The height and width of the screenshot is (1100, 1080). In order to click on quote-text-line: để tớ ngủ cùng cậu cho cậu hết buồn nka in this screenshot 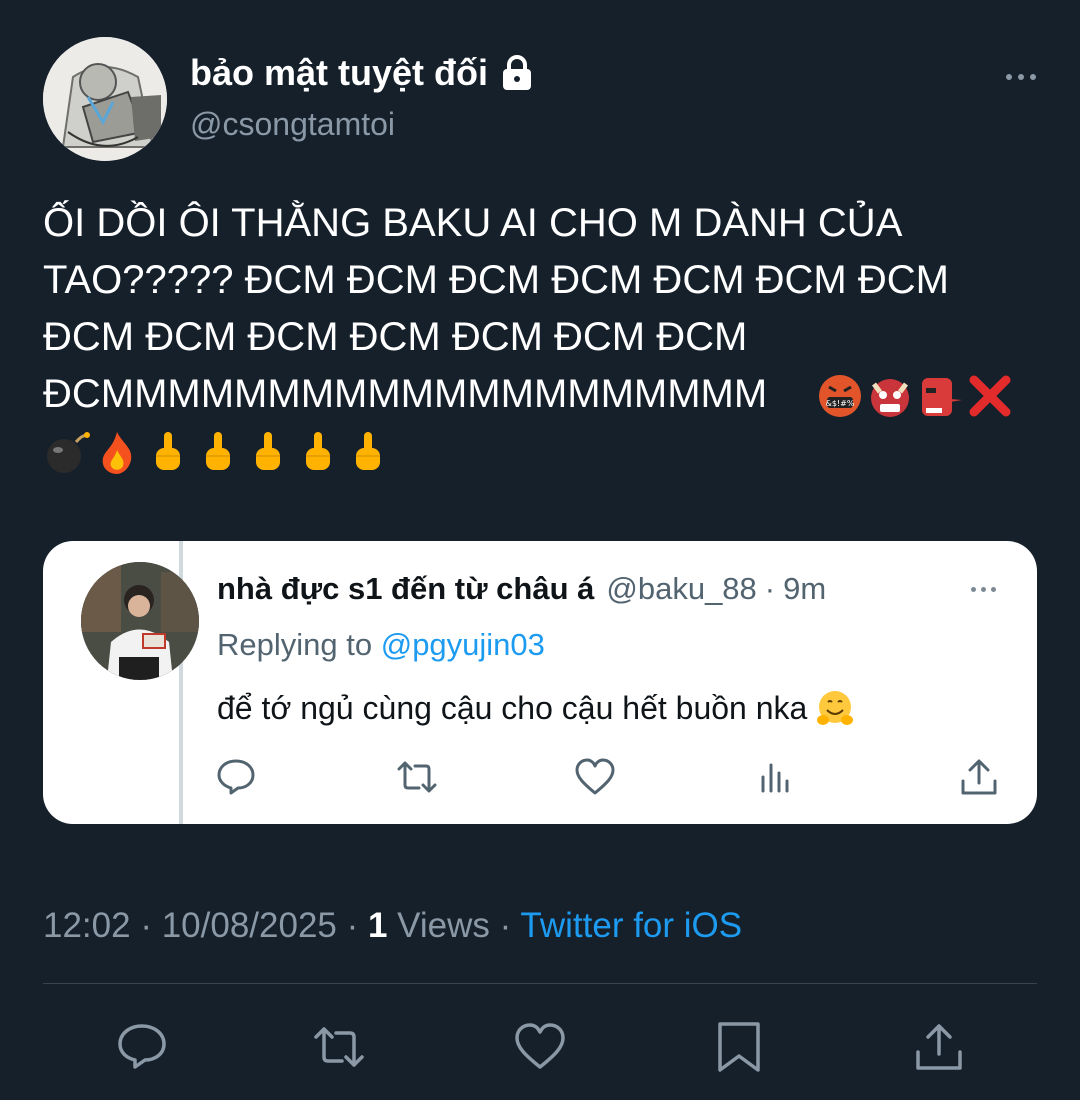, I will do `click(536, 708)`.